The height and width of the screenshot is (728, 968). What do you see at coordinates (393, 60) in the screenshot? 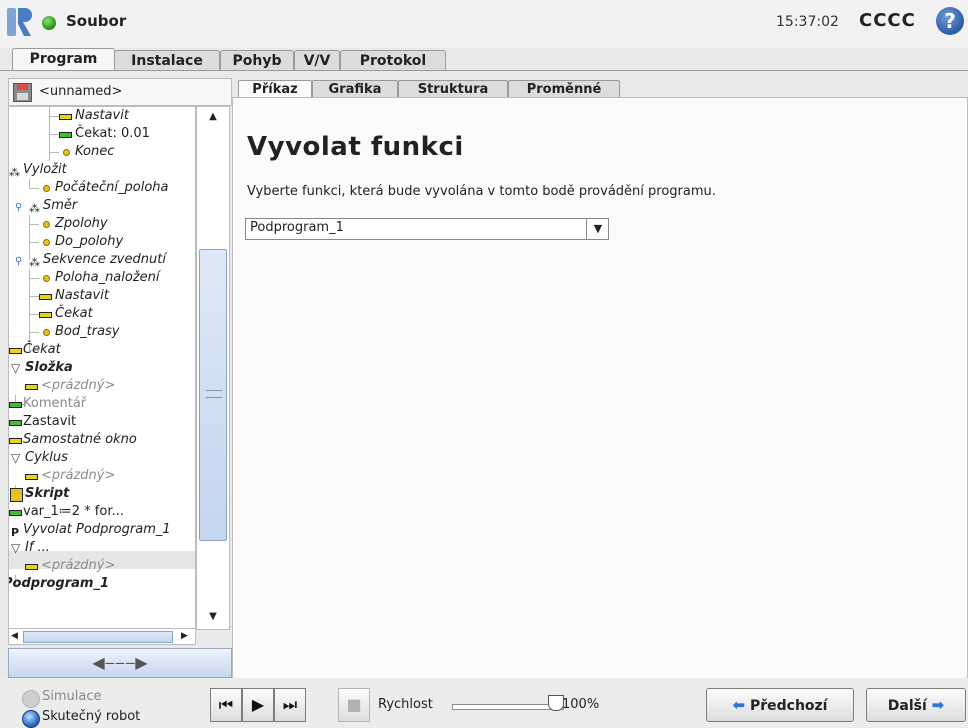
I see `tab-log: Protokol` at bounding box center [393, 60].